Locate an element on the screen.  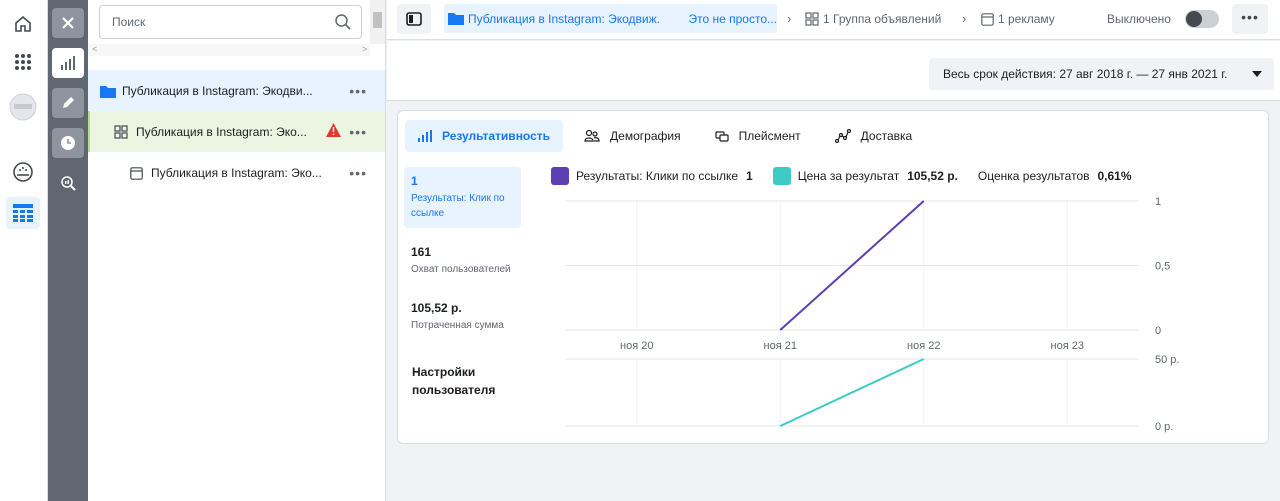
y-tick-label: 1 is located at coordinates (1158, 202).